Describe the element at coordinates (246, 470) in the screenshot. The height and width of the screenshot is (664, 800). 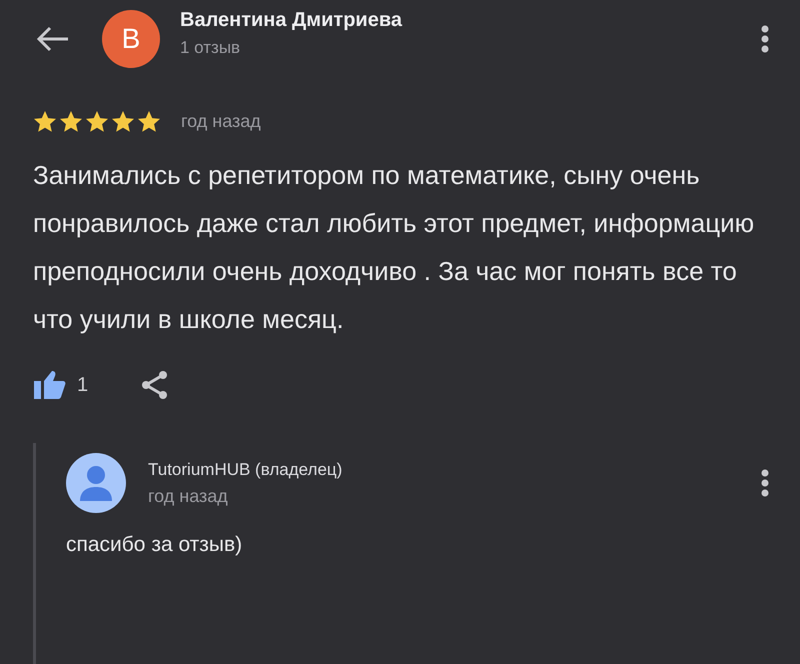
I see `owner-name: TutoriumHUB (владелец)` at that location.